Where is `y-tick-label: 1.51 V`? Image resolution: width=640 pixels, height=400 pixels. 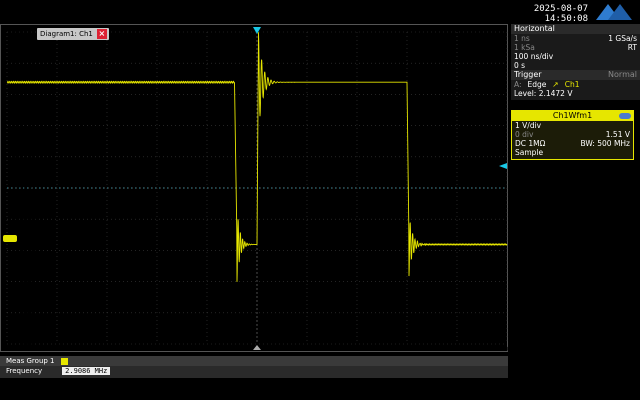
y-tick-label: 1.51 V is located at coordinates (23, 188).